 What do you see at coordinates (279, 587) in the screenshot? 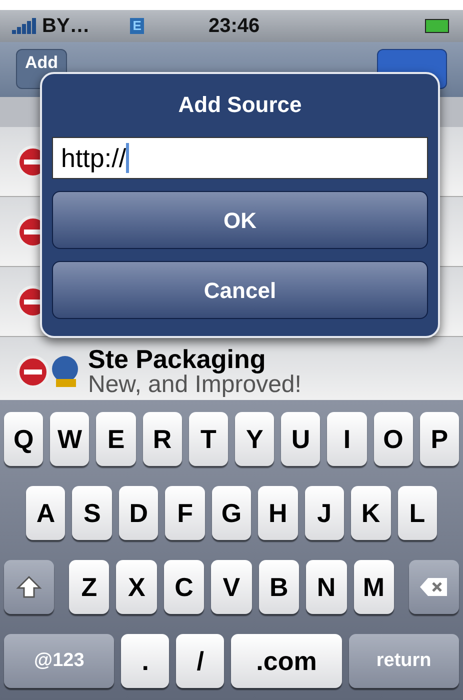
I see `keyboard-key: B` at bounding box center [279, 587].